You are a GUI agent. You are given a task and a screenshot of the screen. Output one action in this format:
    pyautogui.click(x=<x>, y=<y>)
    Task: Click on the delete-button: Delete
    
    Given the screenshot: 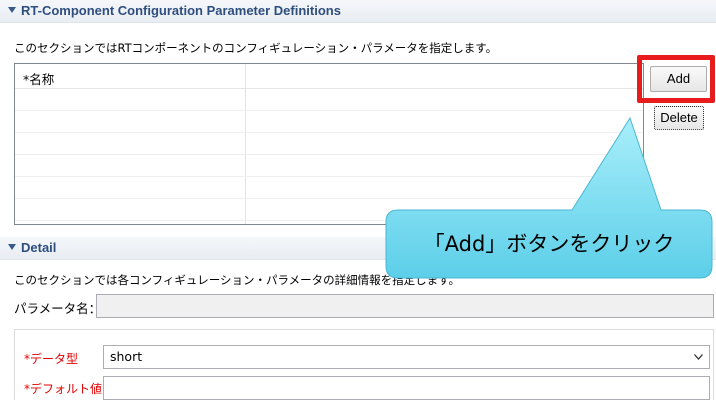 What is the action you would take?
    pyautogui.click(x=679, y=118)
    